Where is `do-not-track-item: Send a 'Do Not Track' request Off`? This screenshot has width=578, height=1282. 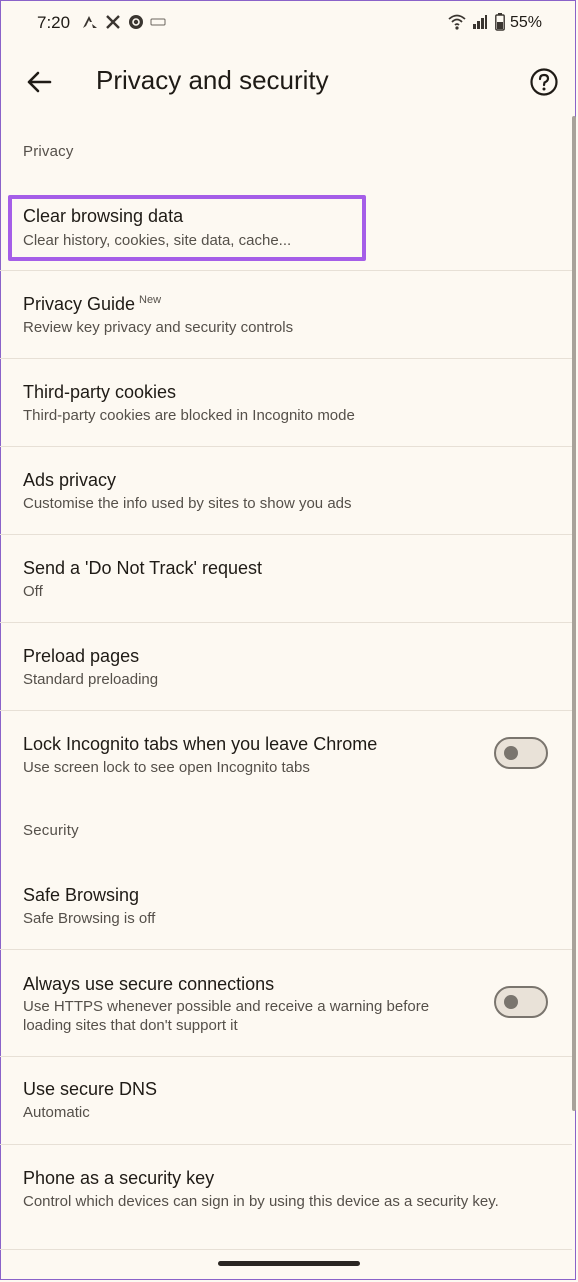 do-not-track-item: Send a 'Do Not Track' request Off is located at coordinates (286, 578).